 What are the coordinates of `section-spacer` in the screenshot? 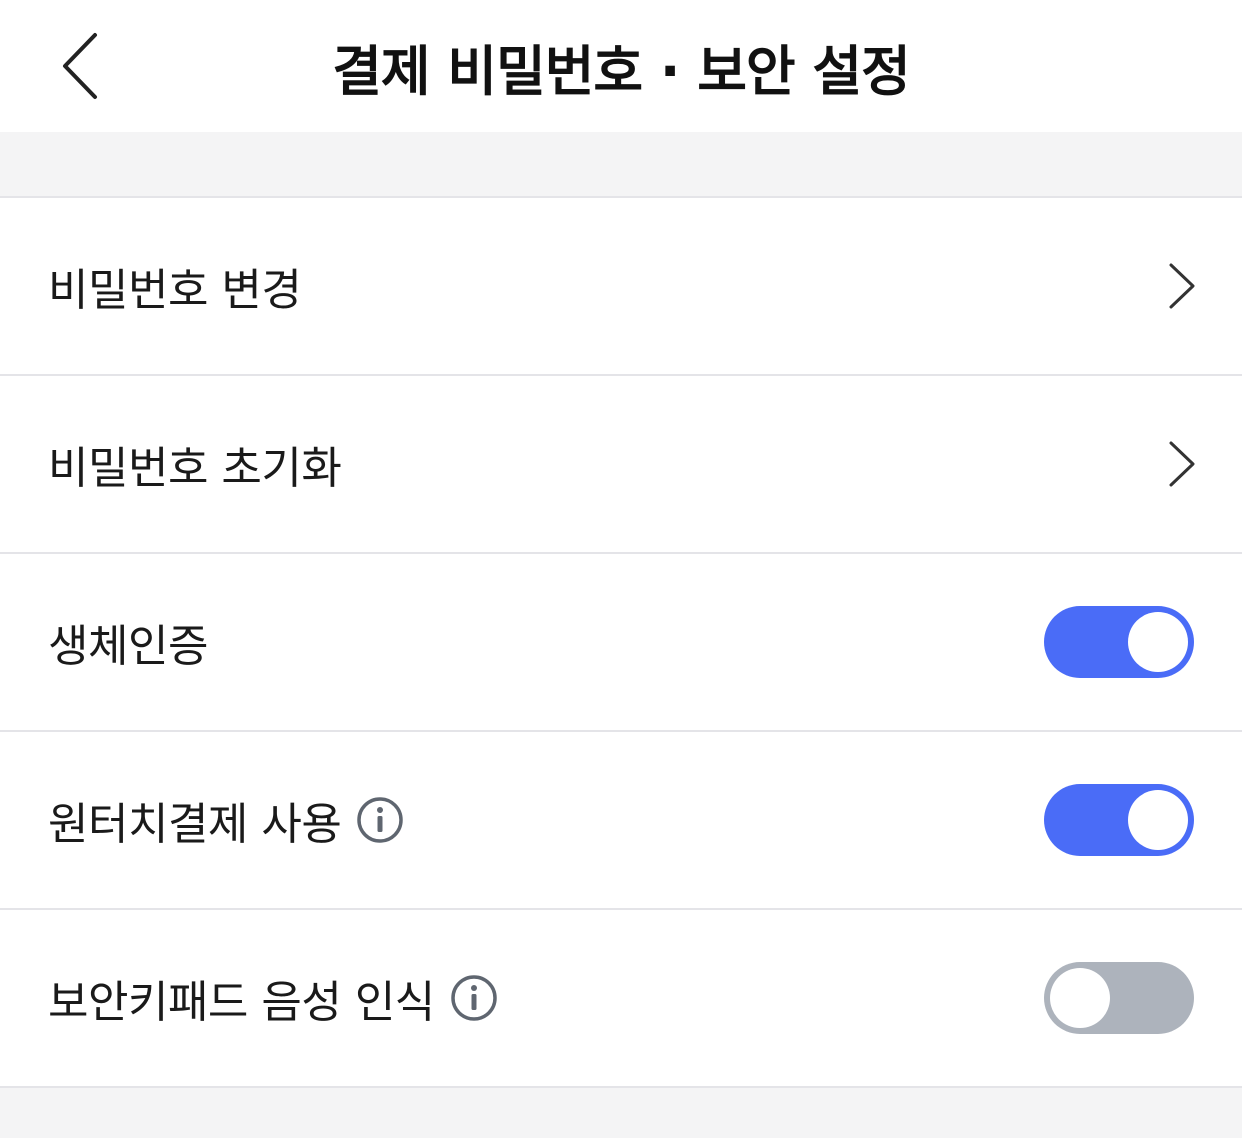 It's located at (621, 165).